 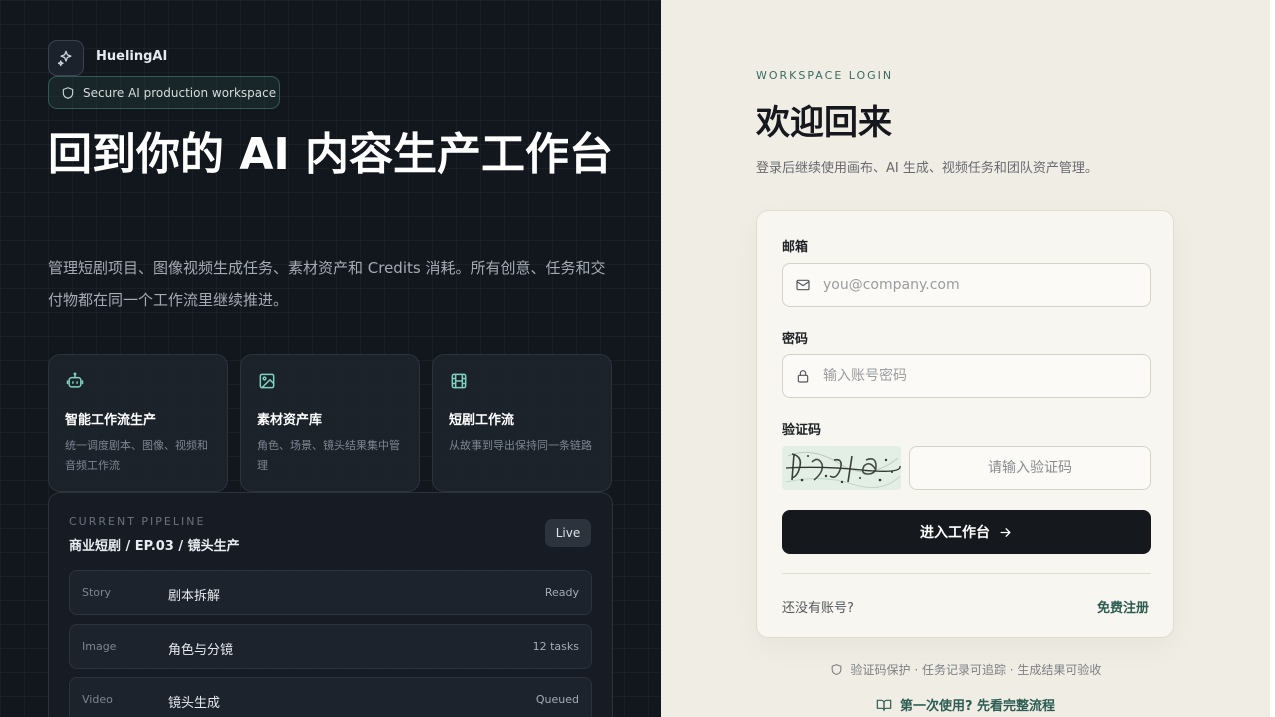 What do you see at coordinates (97, 699) in the screenshot?
I see `pipeline-stage: Video` at bounding box center [97, 699].